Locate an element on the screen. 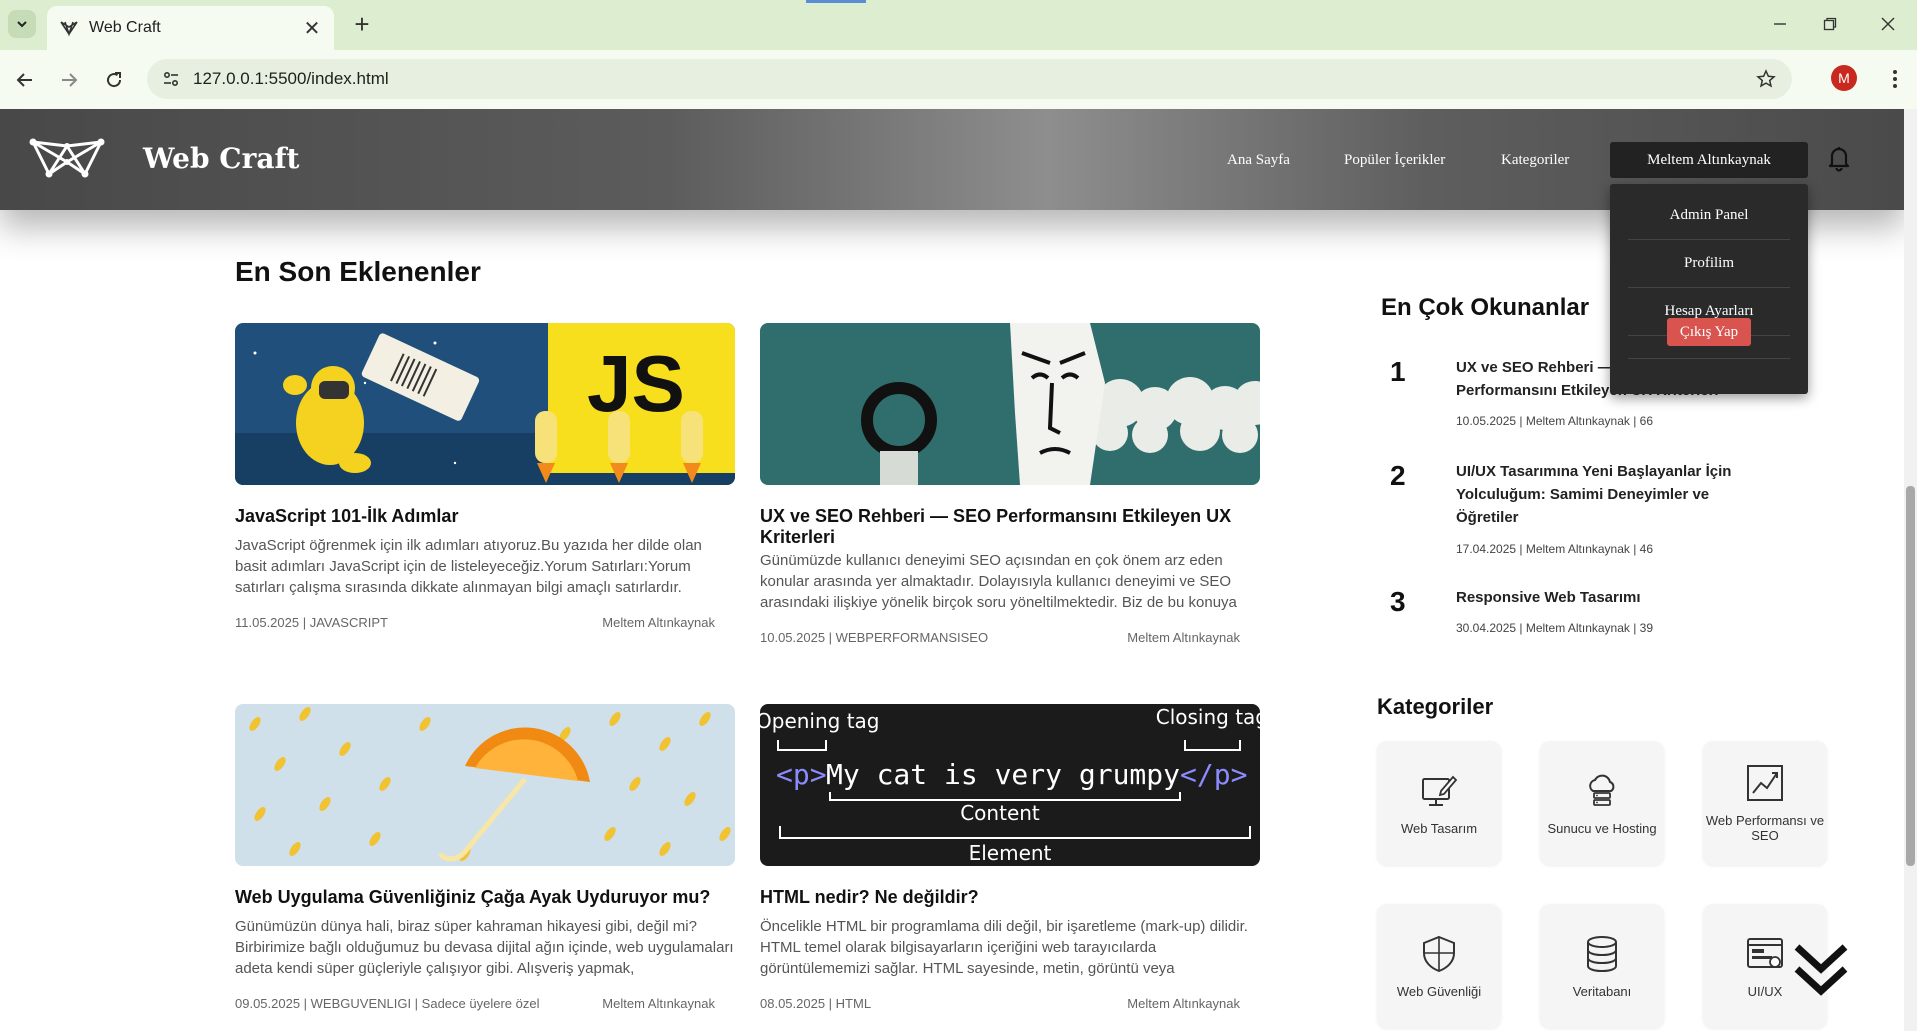 The height and width of the screenshot is (1031, 1917). tab-search-icon is located at coordinates (22, 24).